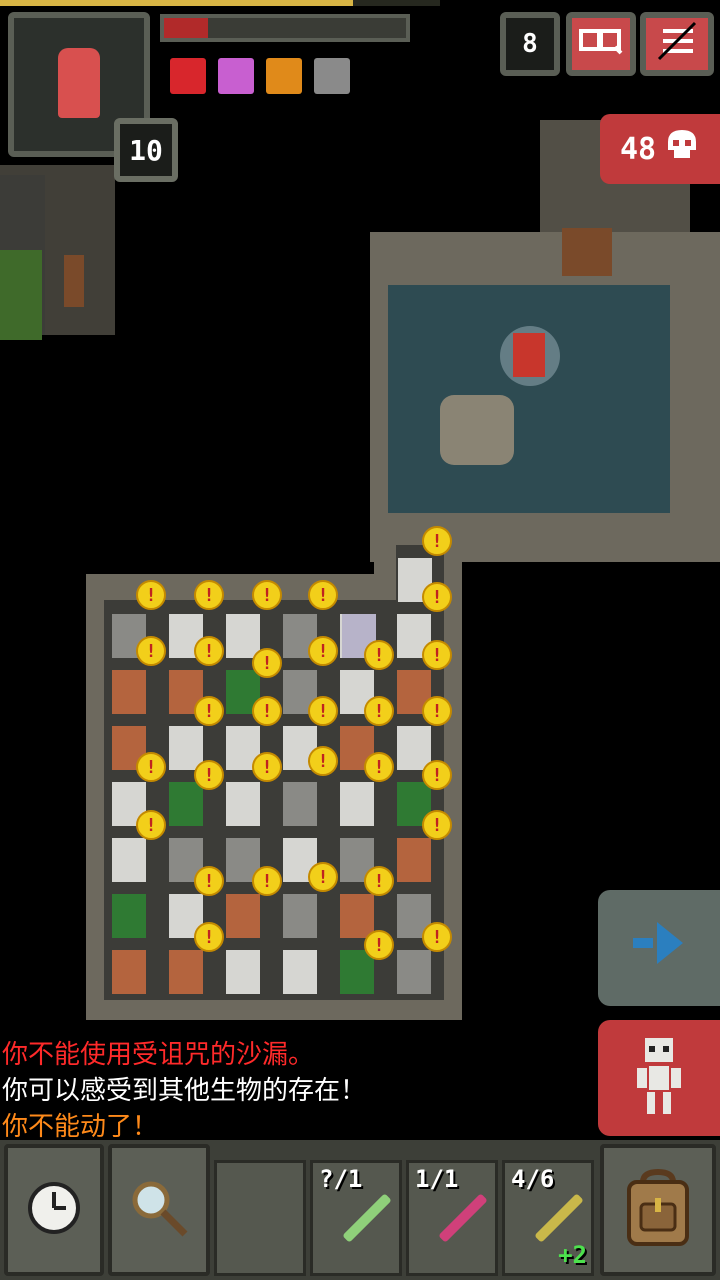 This screenshot has width=720, height=1280. What do you see at coordinates (341, 1179) in the screenshot?
I see `quickslot-charges: ?/1` at bounding box center [341, 1179].